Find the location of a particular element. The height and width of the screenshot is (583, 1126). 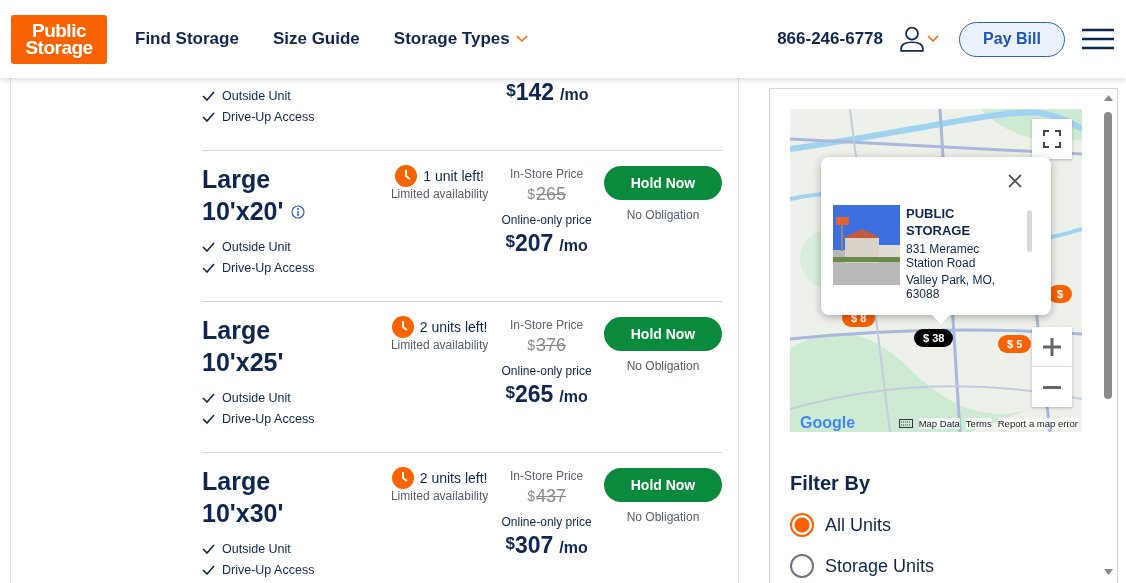

online-price: $265 /mo is located at coordinates (546, 395).